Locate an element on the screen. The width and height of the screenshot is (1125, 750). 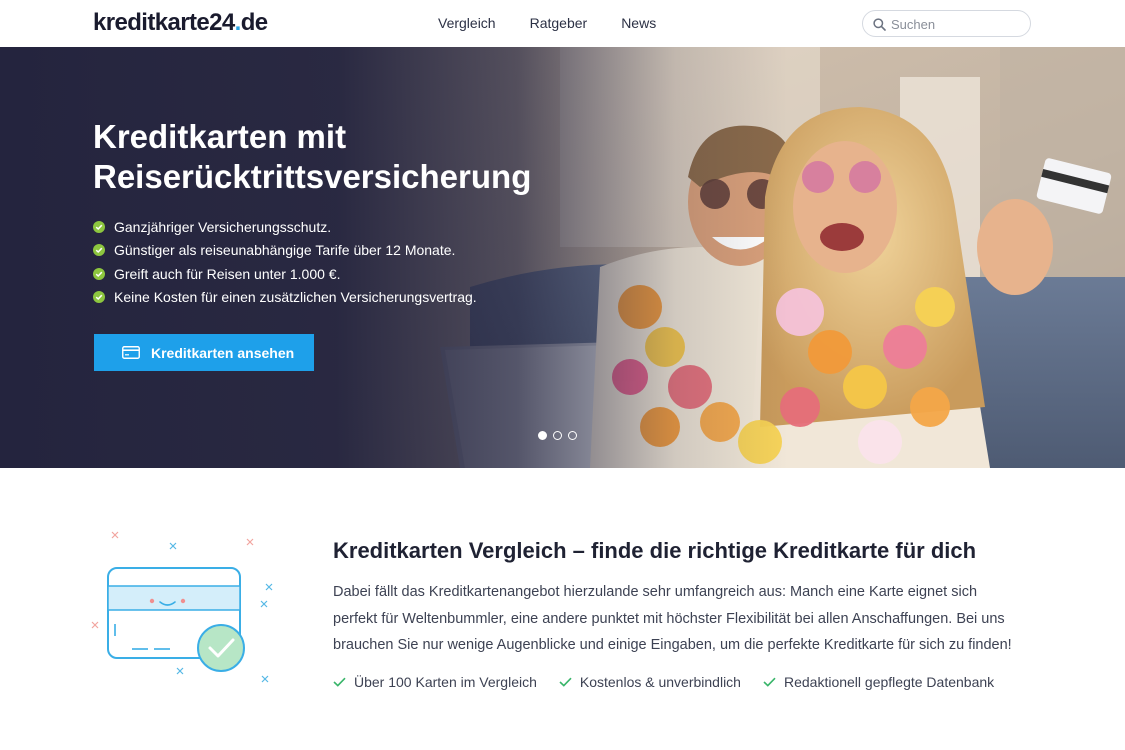
hero-title-line-1: Kreditkarten mit is located at coordinates (220, 136).